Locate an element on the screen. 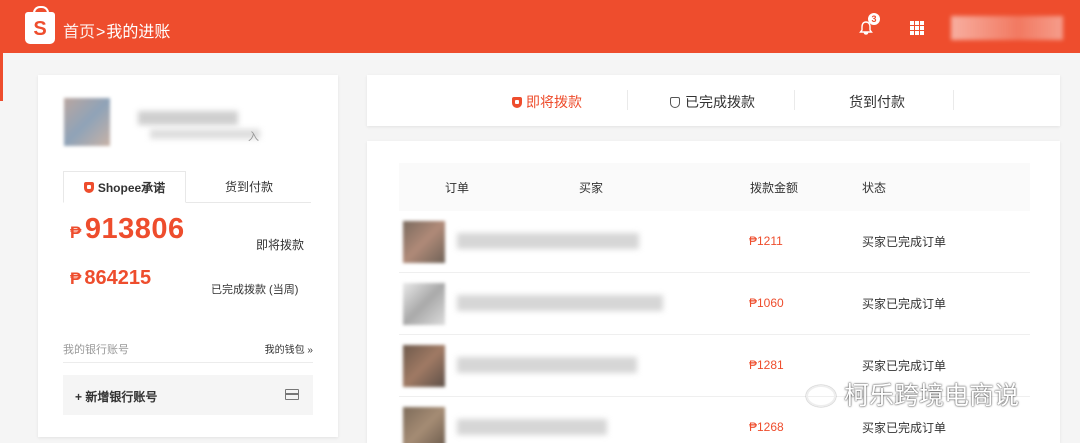 The image size is (1080, 443). upcoming-payout-label: 即将拨款 is located at coordinates (280, 245).